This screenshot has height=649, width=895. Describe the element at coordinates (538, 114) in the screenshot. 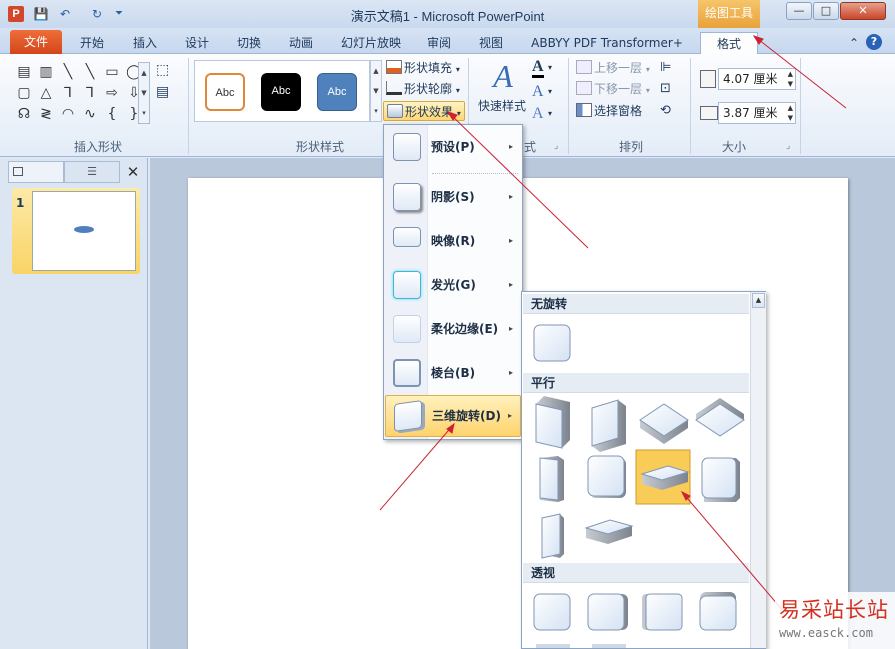

I see `text-effects-icon: A` at that location.